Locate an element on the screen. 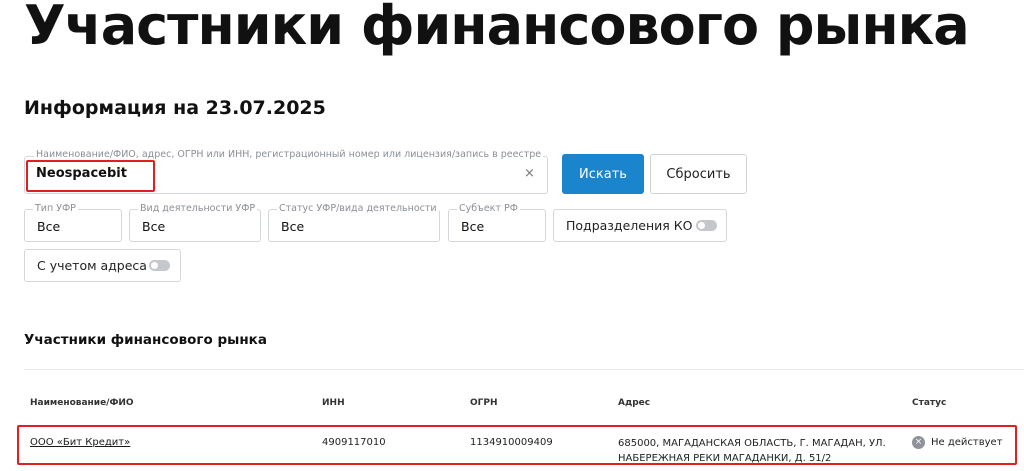 The image size is (1024, 471). with-address-toggle-box: С учетом адреса is located at coordinates (102, 265).